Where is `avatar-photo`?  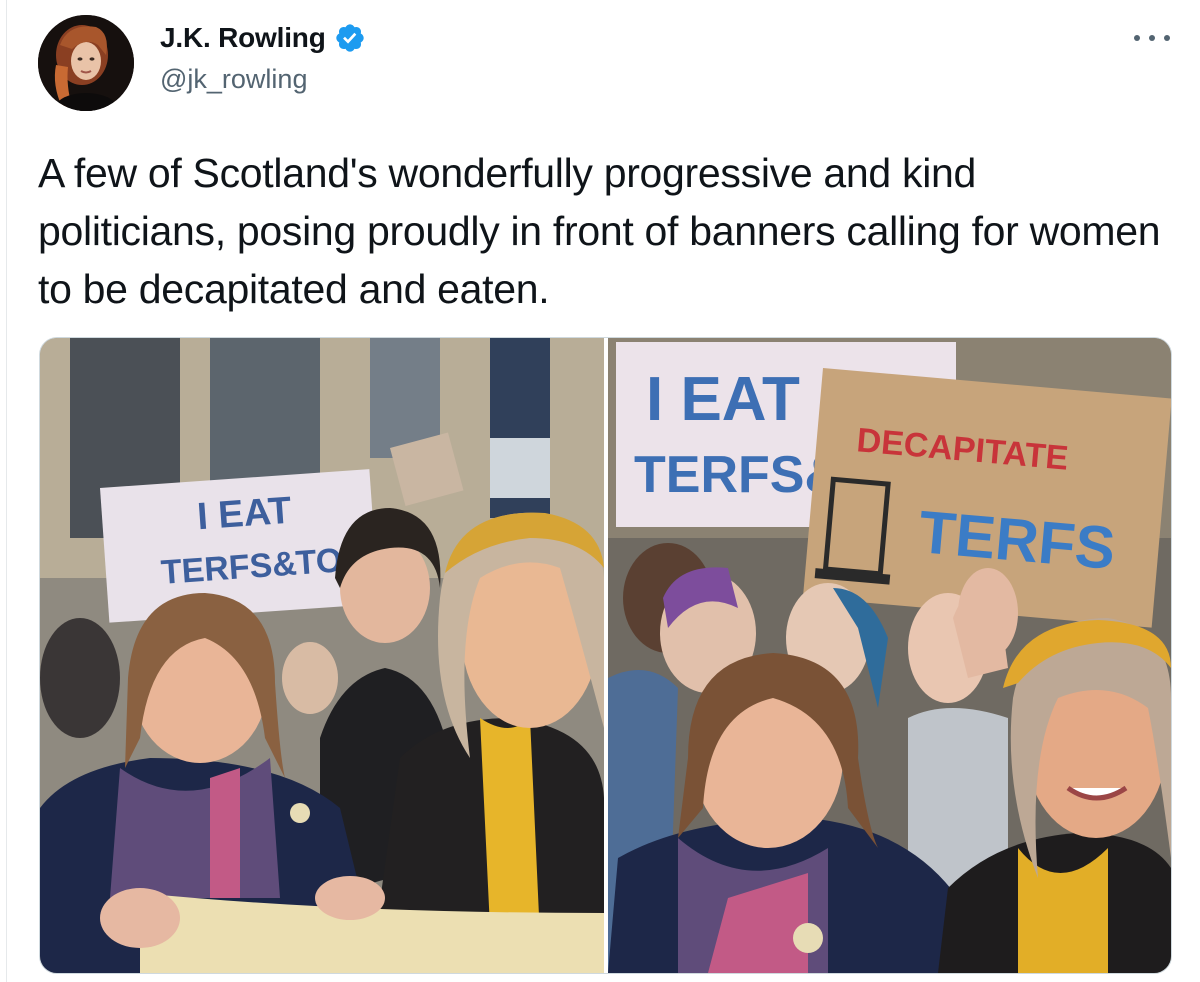 avatar-photo is located at coordinates (86, 63).